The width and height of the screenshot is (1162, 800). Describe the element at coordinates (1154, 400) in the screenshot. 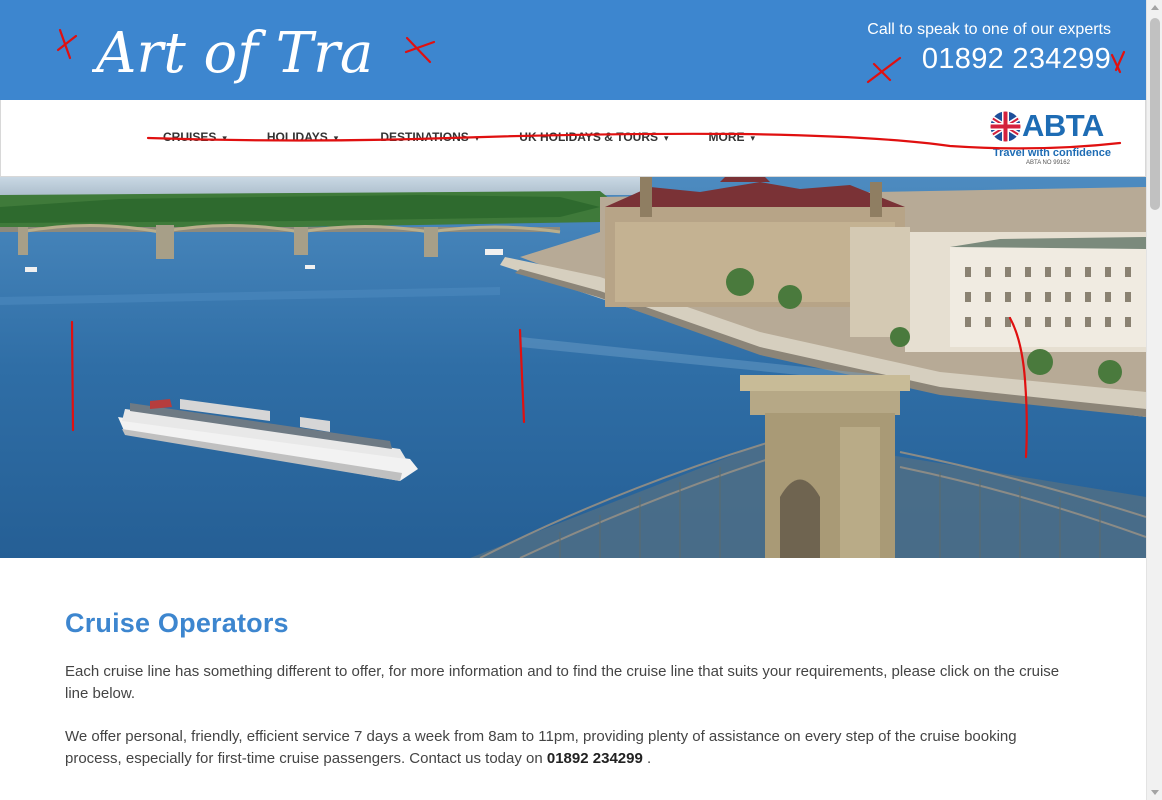

I see `vertical-scrollbar` at that location.